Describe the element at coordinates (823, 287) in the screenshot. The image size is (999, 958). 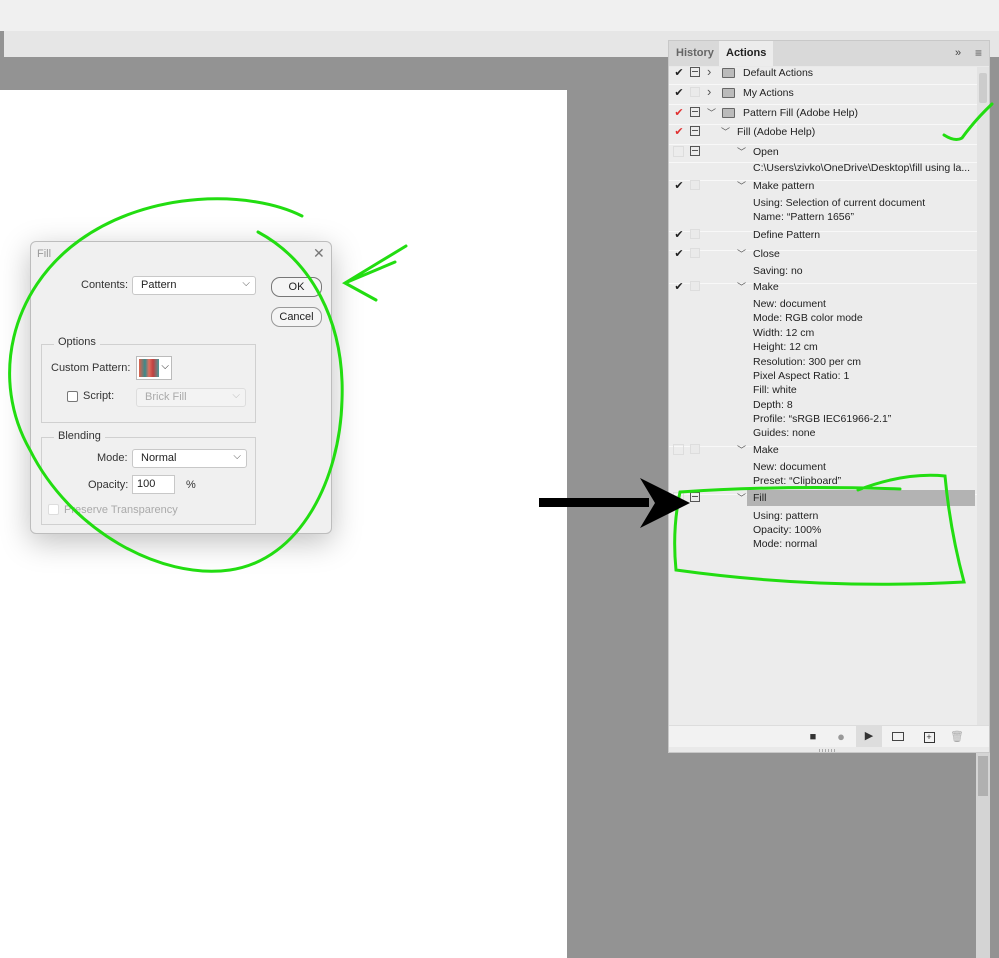
I see `action-row: ✔ ﹀ Make` at that location.